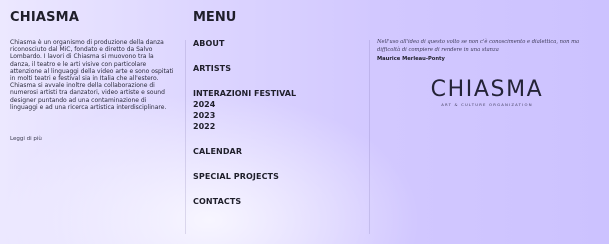 This screenshot has height=244, width=609. I want to click on menu-title: MENU, so click(215, 17).